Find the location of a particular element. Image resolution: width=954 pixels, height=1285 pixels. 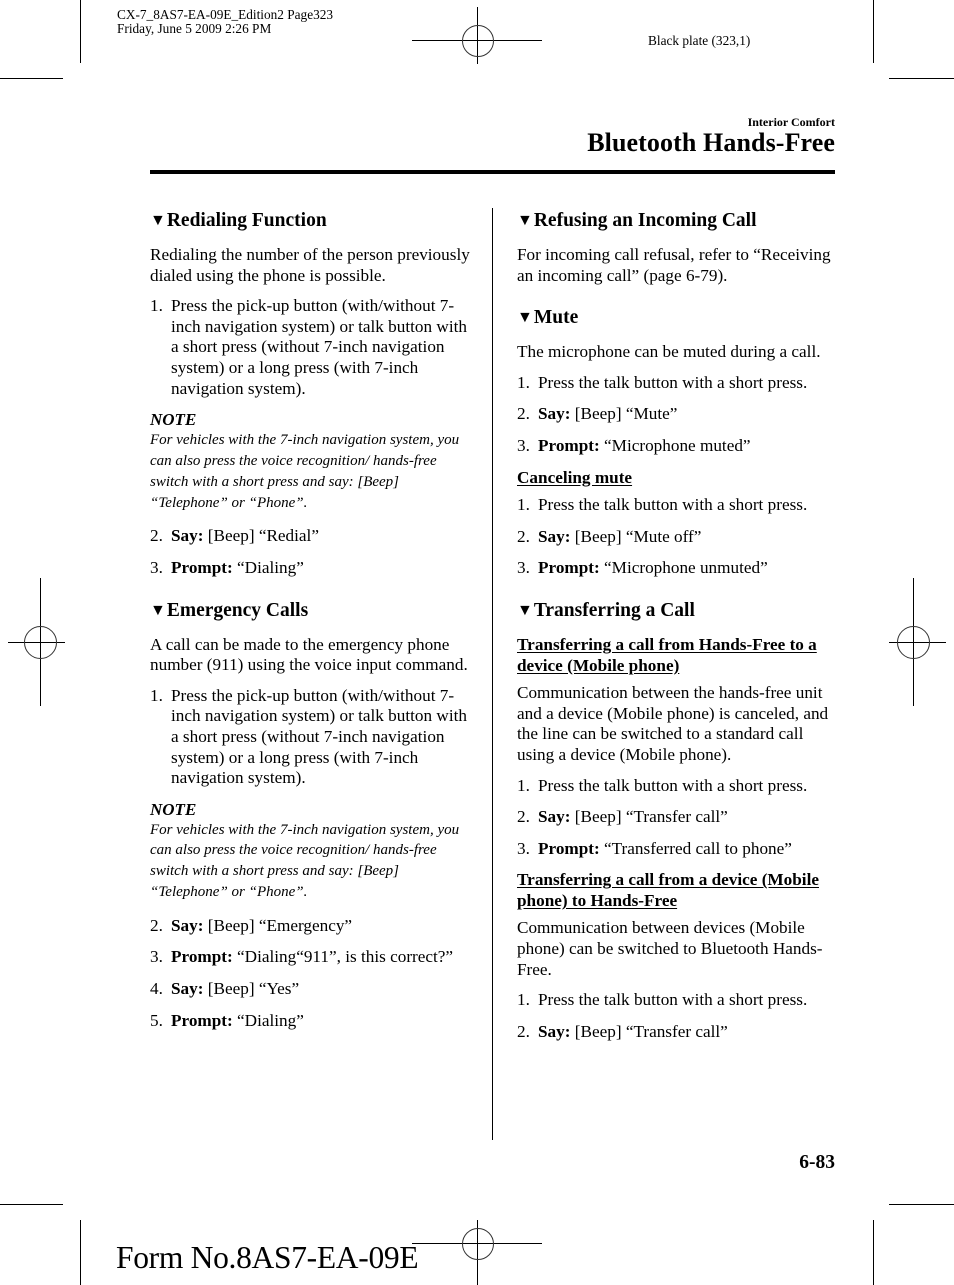

list-item: 4. Say: [Beep] “Yes” is located at coordinates (225, 989).